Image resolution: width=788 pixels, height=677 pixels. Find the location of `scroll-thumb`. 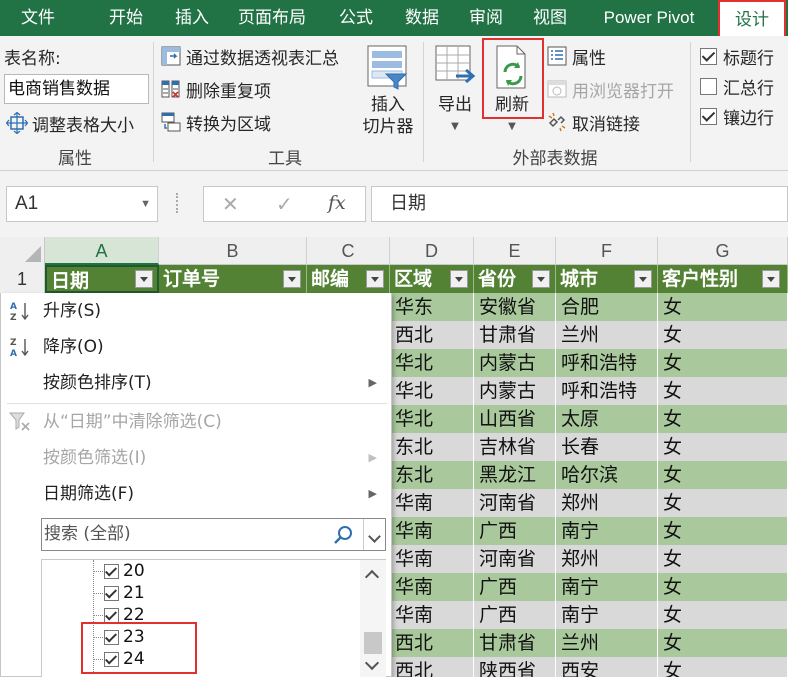

scroll-thumb is located at coordinates (373, 643).